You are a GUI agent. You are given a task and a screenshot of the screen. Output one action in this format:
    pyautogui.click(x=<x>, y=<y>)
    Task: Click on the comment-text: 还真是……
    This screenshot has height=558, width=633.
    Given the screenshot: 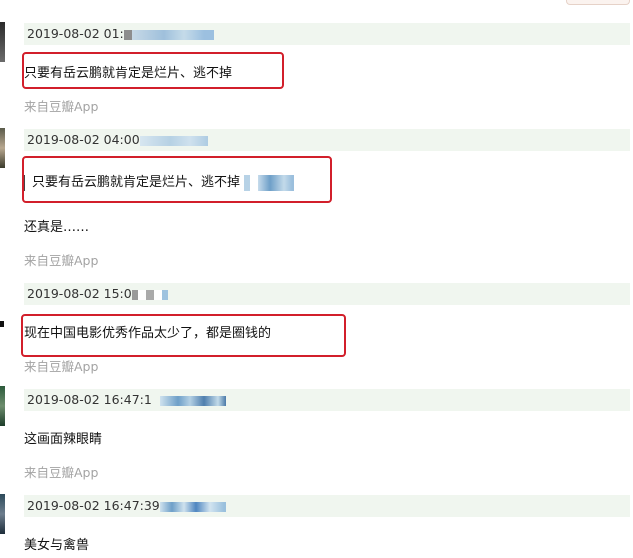 What is the action you would take?
    pyautogui.click(x=57, y=227)
    